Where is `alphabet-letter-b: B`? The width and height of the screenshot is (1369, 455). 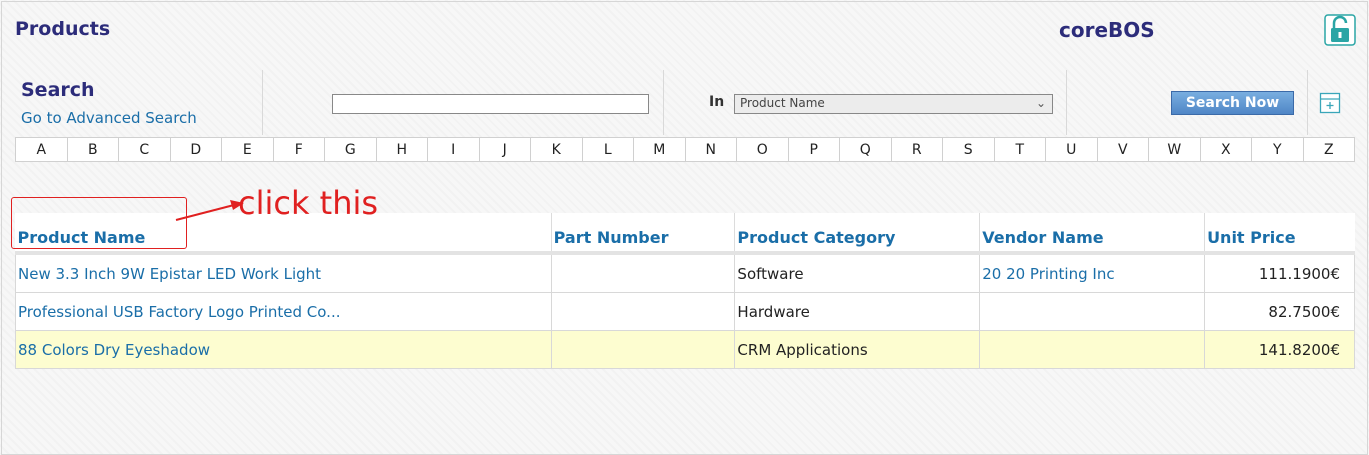 alphabet-letter-b: B is located at coordinates (93, 149).